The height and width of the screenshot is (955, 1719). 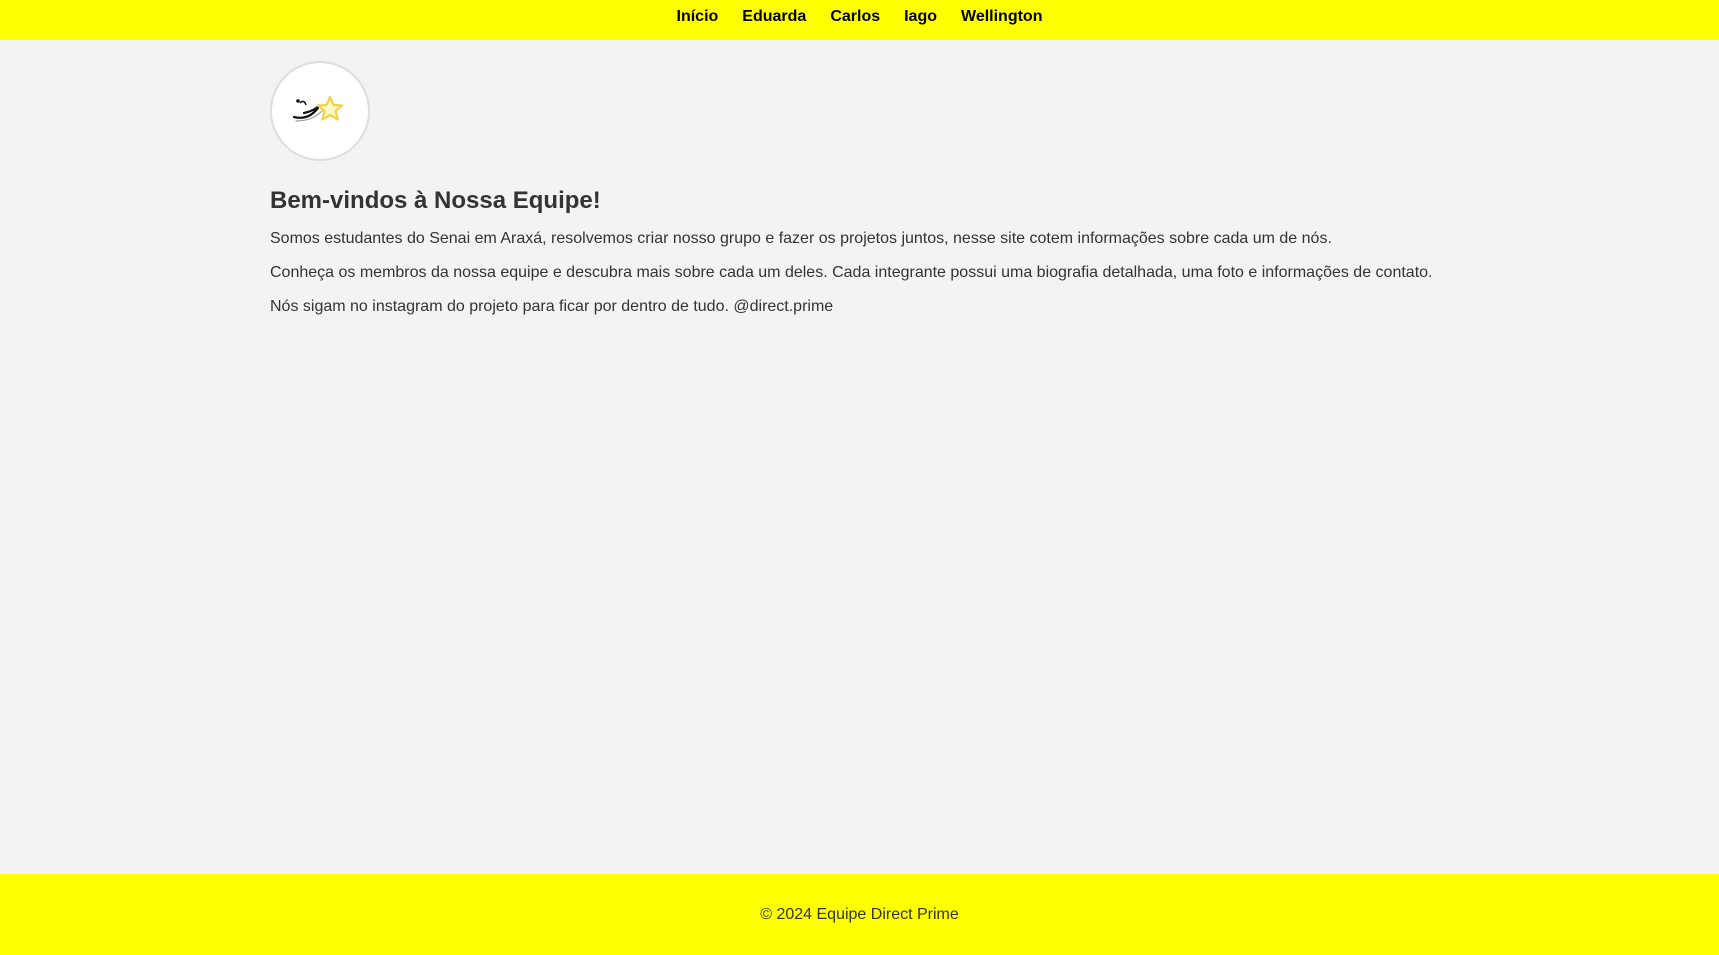 I want to click on nav-link-wellington: Wellington, so click(x=1001, y=16).